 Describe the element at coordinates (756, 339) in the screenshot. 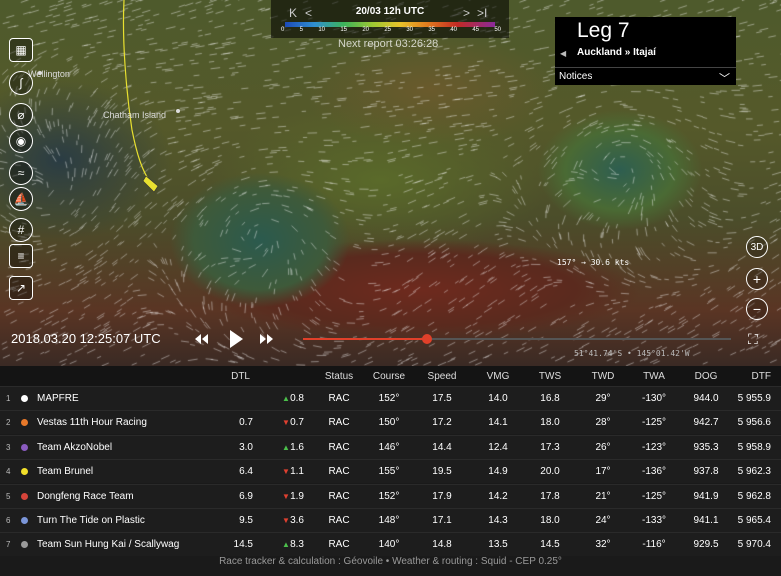

I see `fullscreen-icon: ⛶` at that location.